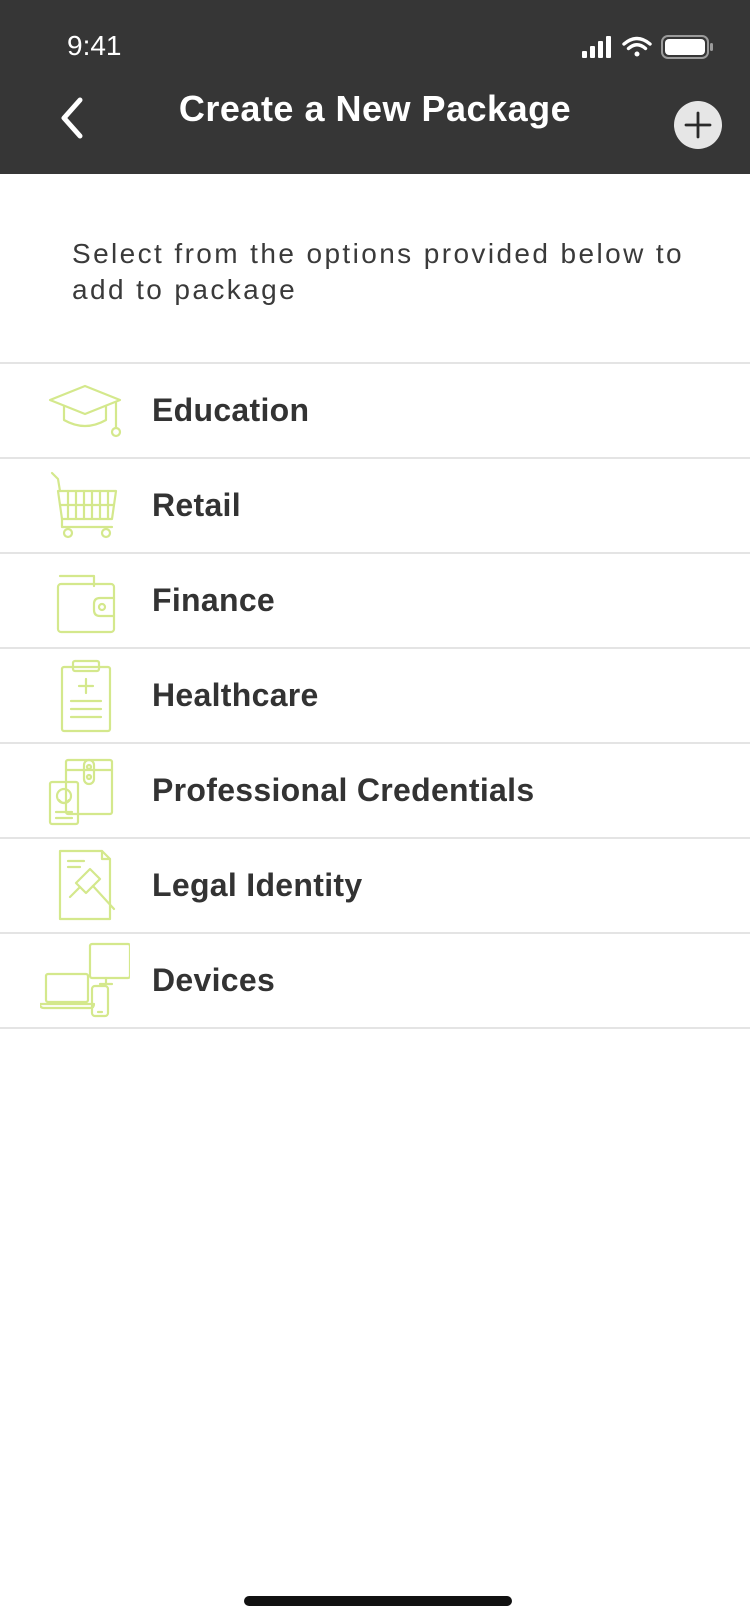  I want to click on shopping-cart-icon, so click(85, 506).